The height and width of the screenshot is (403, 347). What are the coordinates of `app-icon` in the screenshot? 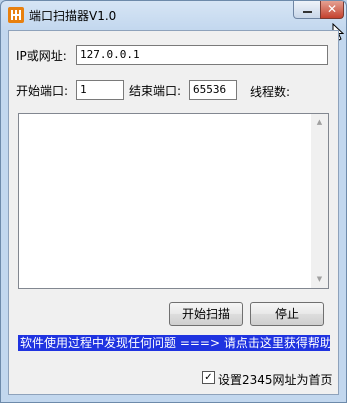 It's located at (16, 15).